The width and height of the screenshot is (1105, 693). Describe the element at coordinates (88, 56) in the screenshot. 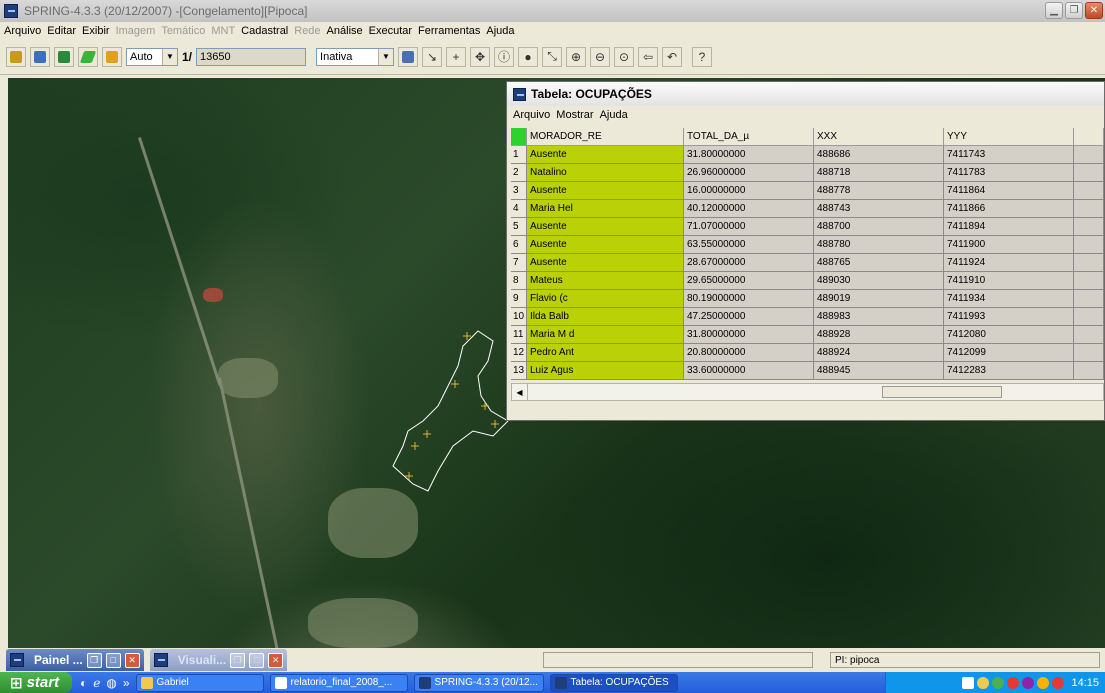

I see `draw-icon` at that location.